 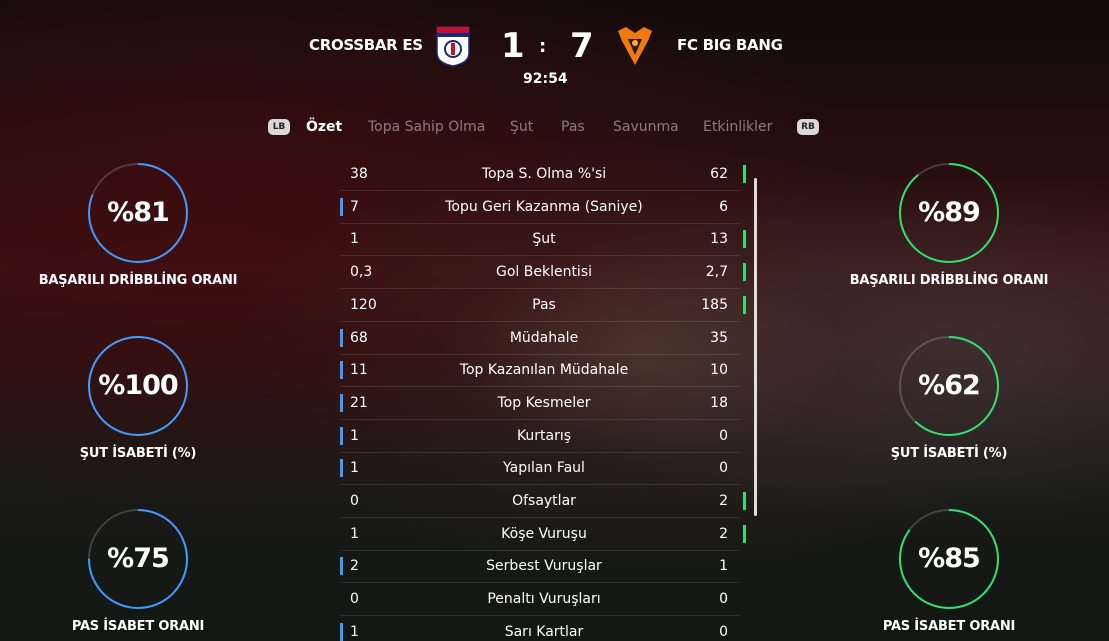 I want to click on away-dribble-ring: %89, so click(x=949, y=213).